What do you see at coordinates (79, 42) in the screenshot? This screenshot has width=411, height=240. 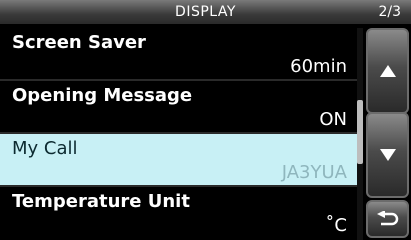 I see `item-label: Screen Saver` at bounding box center [79, 42].